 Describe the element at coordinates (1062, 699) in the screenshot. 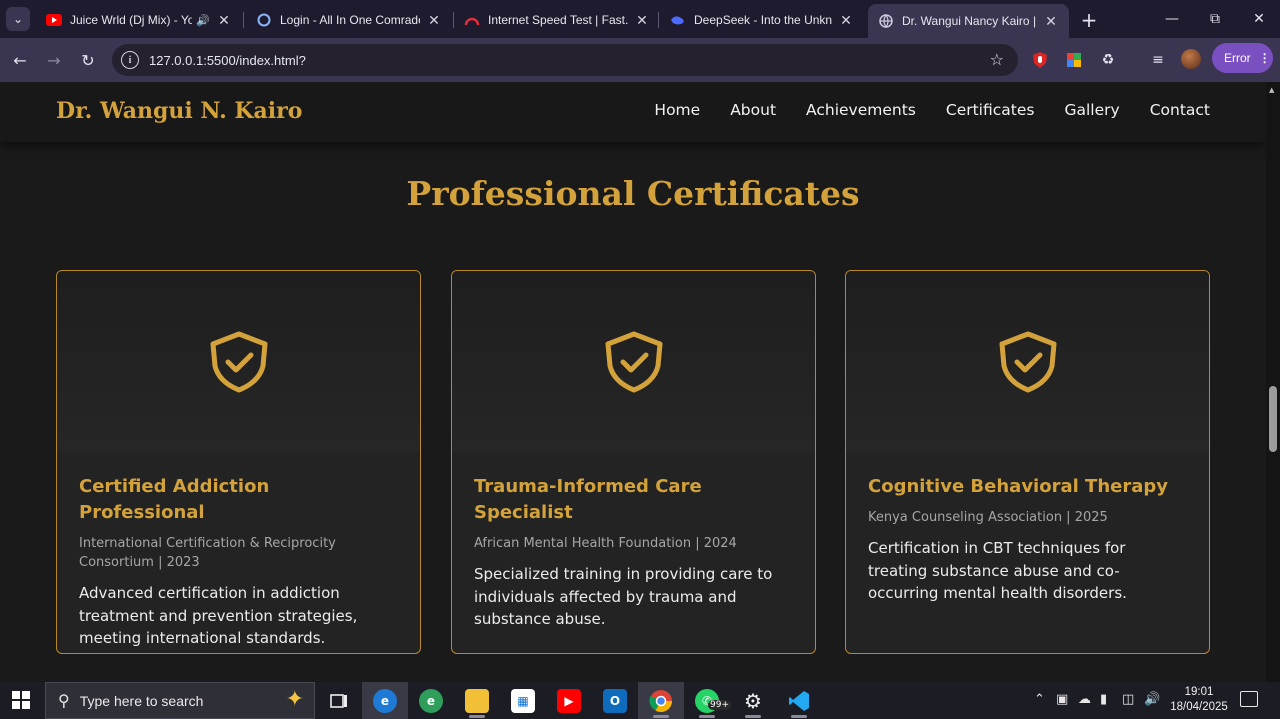

I see `tray-meet-now-icon: ▣` at that location.